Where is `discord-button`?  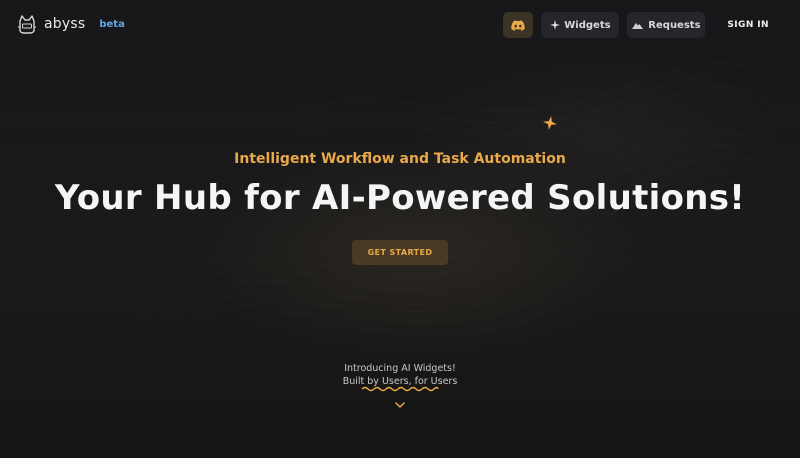
discord-button is located at coordinates (518, 25).